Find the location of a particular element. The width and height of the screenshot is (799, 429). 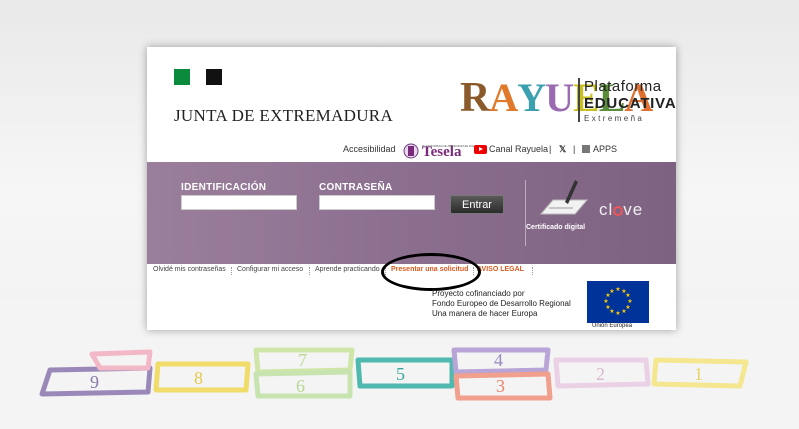

logo-divider is located at coordinates (579, 100).